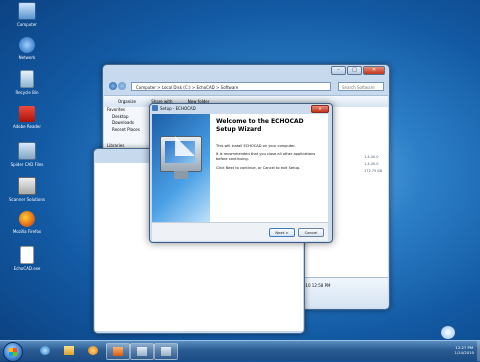 Image resolution: width=480 pixels, height=362 pixels. Describe the element at coordinates (338, 70) in the screenshot. I see `minimize-button: –` at that location.